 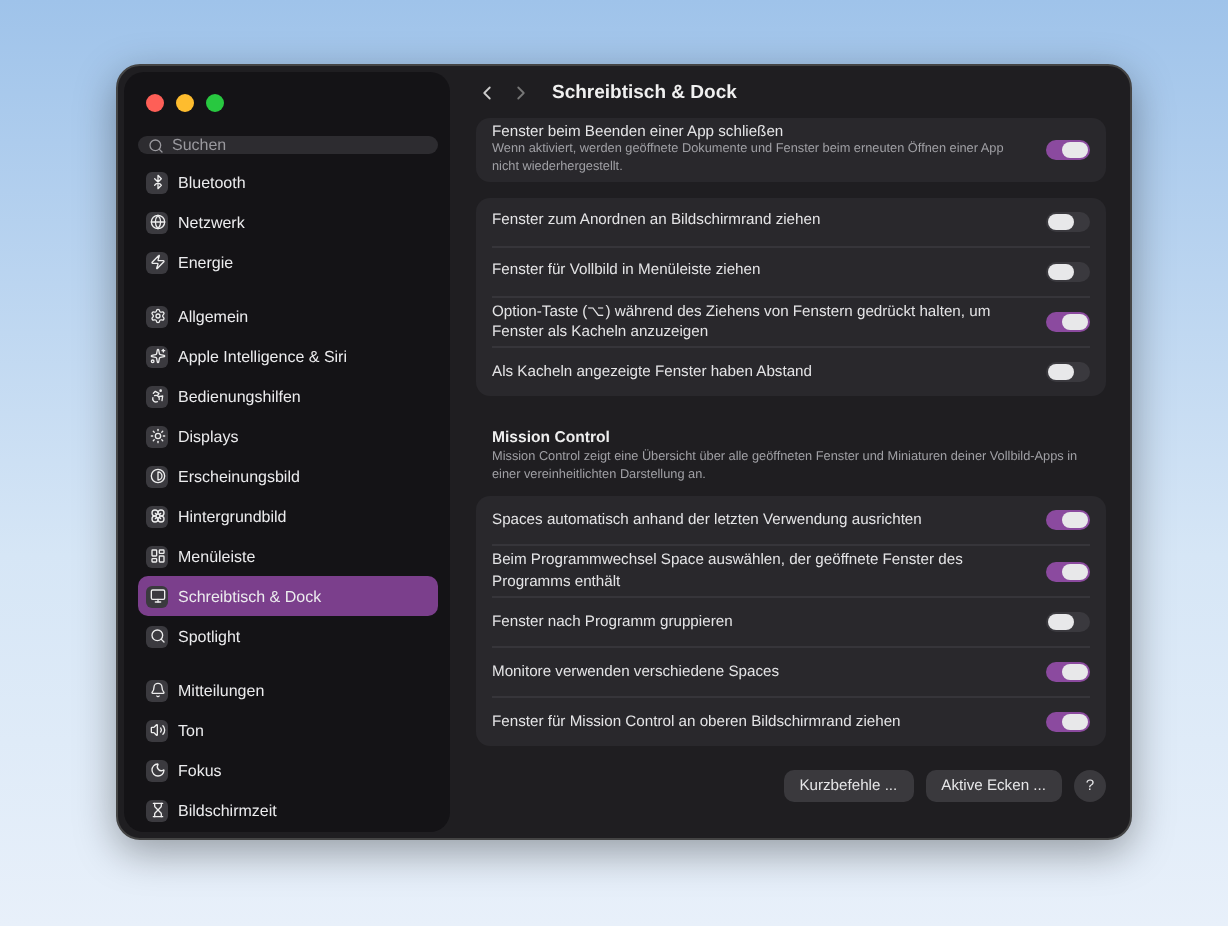 What do you see at coordinates (644, 92) in the screenshot?
I see `window-title: Schreibtisch & Dock` at bounding box center [644, 92].